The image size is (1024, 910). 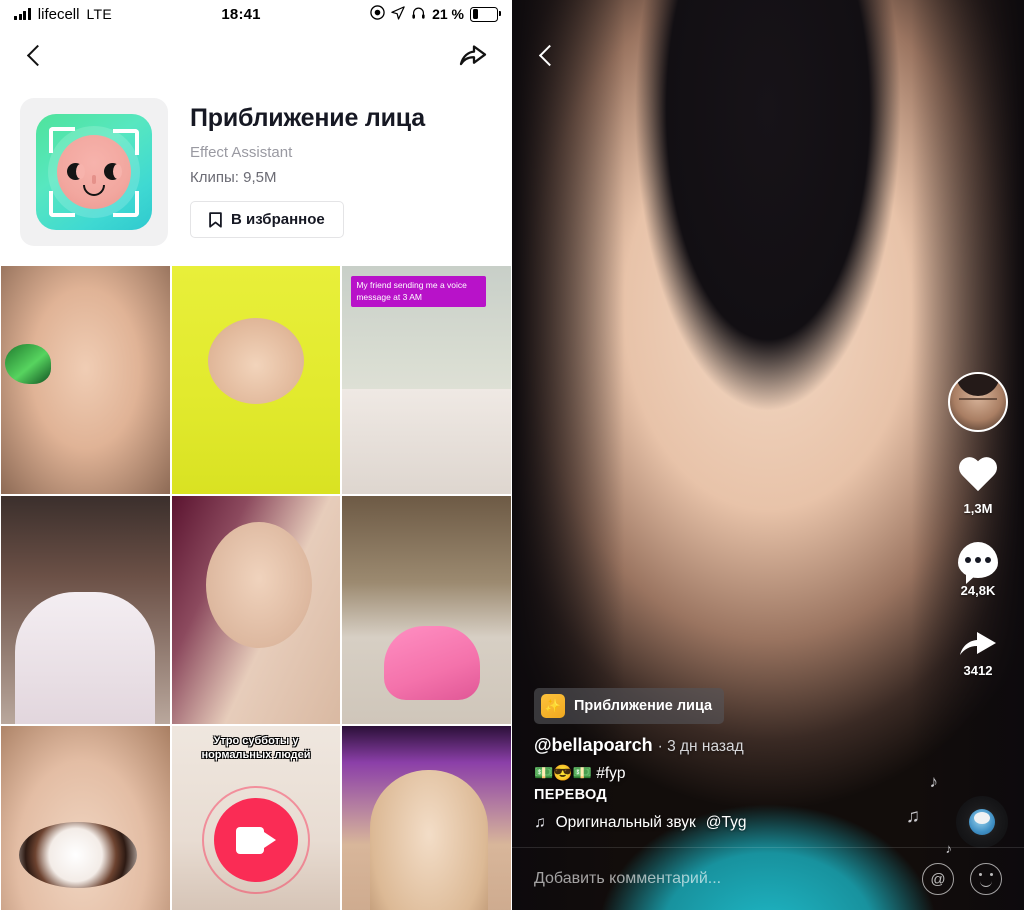 I want to click on location-arrow-icon, so click(x=398, y=14).